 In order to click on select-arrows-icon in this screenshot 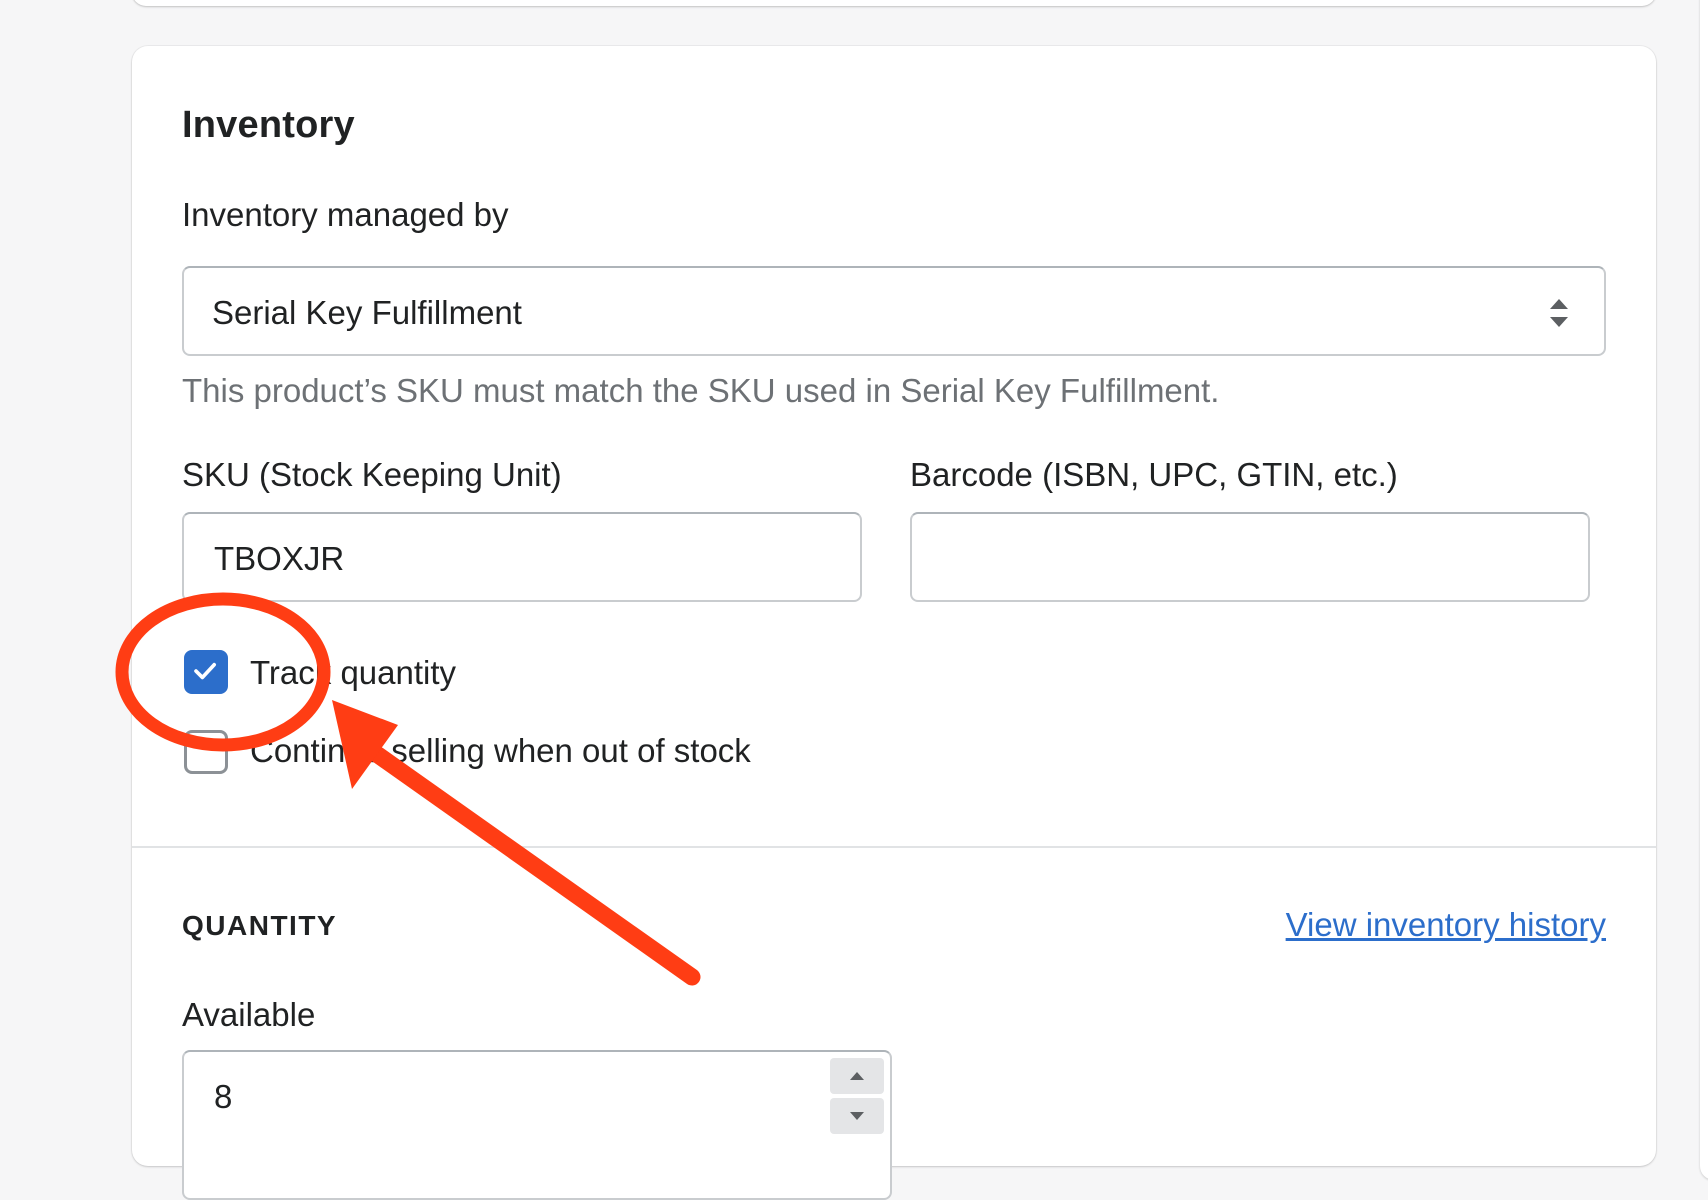, I will do `click(1559, 313)`.